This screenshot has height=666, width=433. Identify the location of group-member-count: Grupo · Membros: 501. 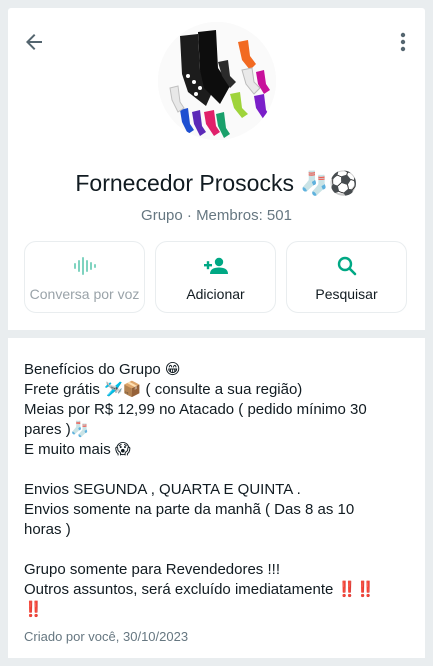
(216, 215).